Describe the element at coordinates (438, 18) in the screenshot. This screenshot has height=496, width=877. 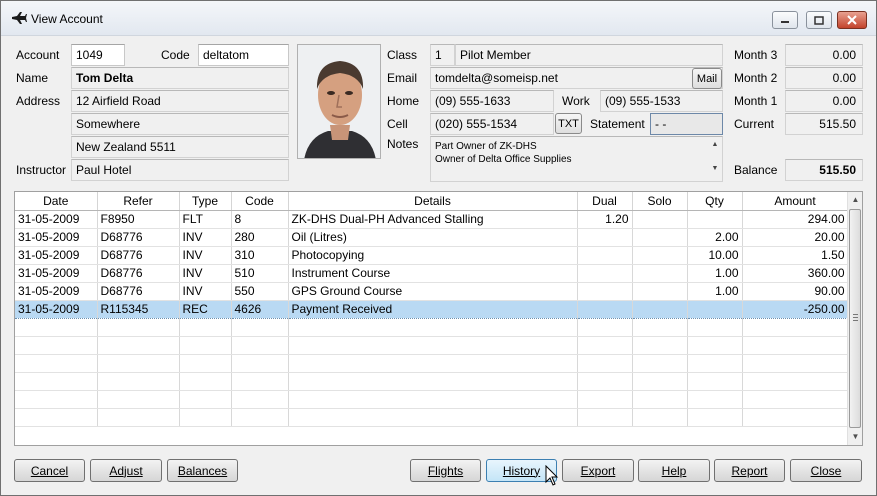
I see `title-bar: View Account` at that location.